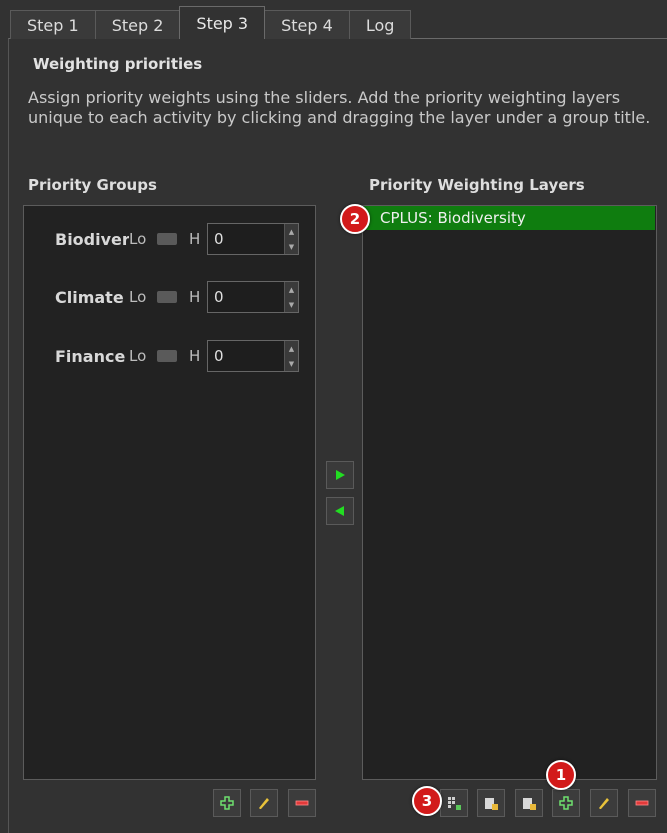 The image size is (667, 833). I want to click on add-layer-button, so click(566, 803).